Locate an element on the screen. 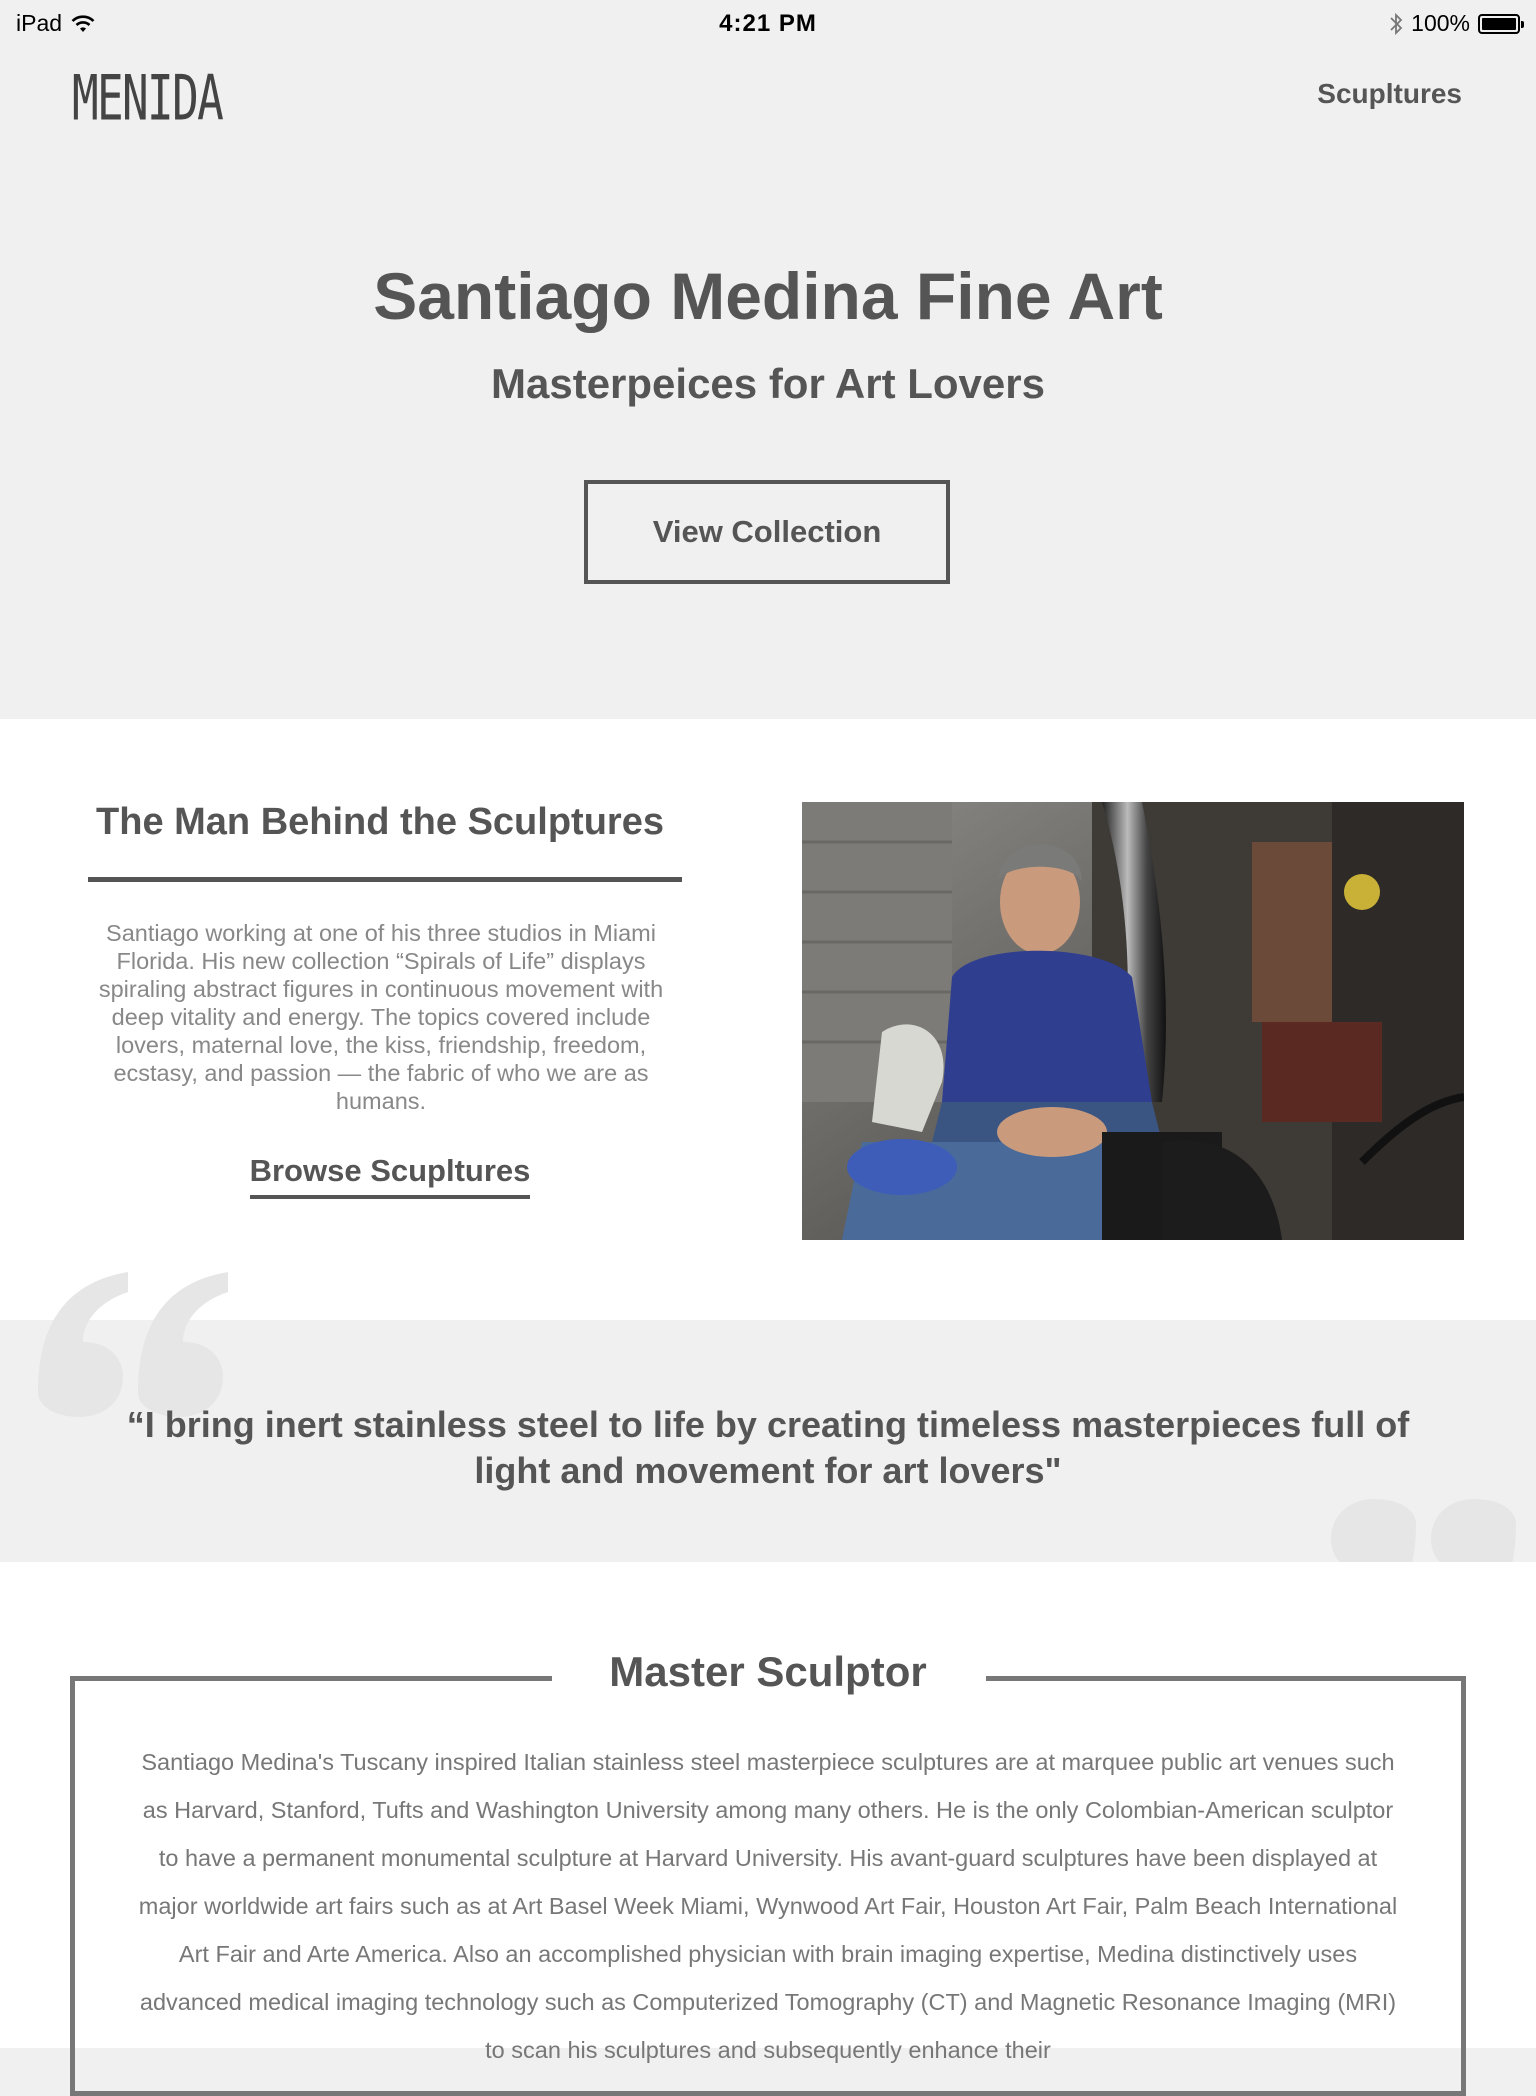 Image resolution: width=1536 pixels, height=2096 pixels. status-bar: iPad 4:21 PM 100% is located at coordinates (768, 24).